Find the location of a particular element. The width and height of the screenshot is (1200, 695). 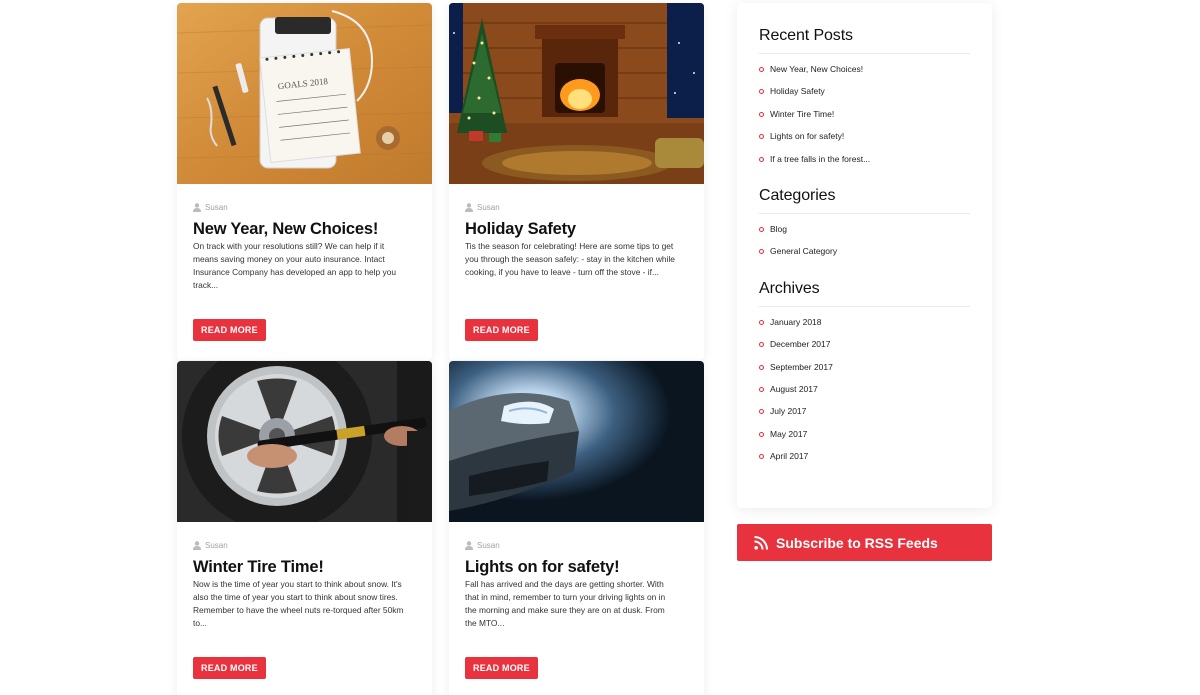

widget-title: Recent Posts is located at coordinates (864, 40).